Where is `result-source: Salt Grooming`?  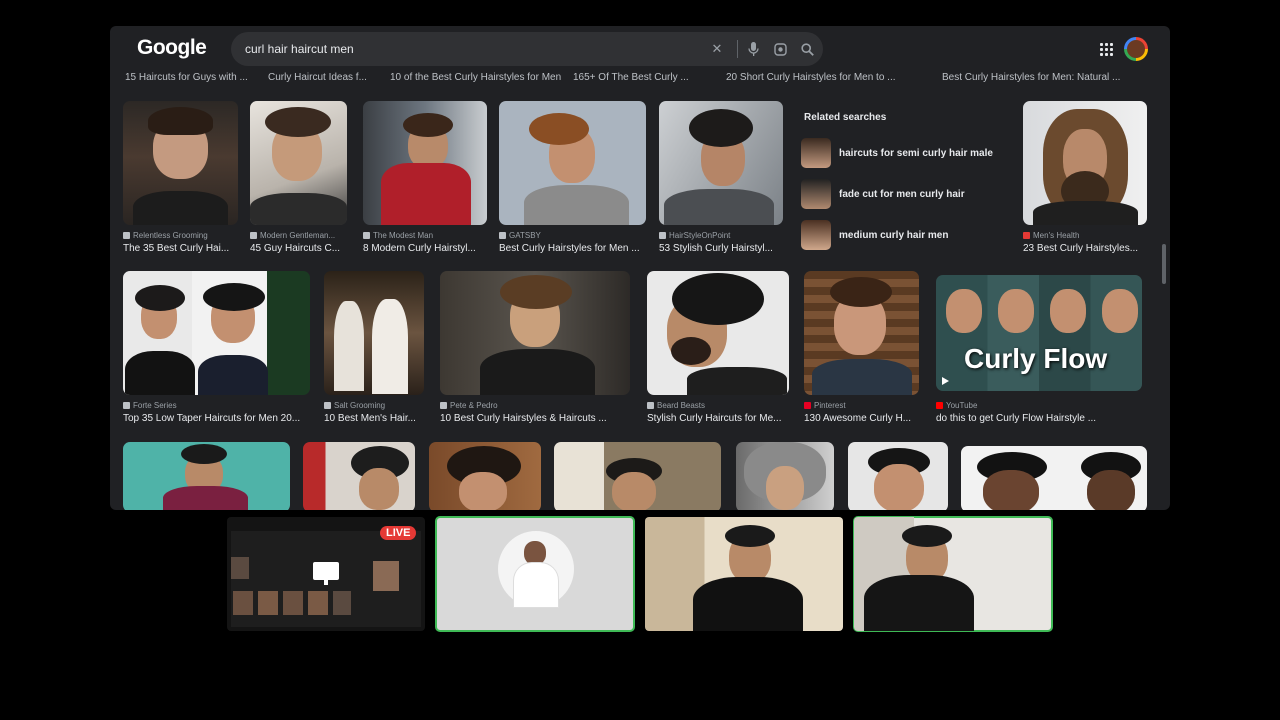
result-source: Salt Grooming is located at coordinates (354, 405).